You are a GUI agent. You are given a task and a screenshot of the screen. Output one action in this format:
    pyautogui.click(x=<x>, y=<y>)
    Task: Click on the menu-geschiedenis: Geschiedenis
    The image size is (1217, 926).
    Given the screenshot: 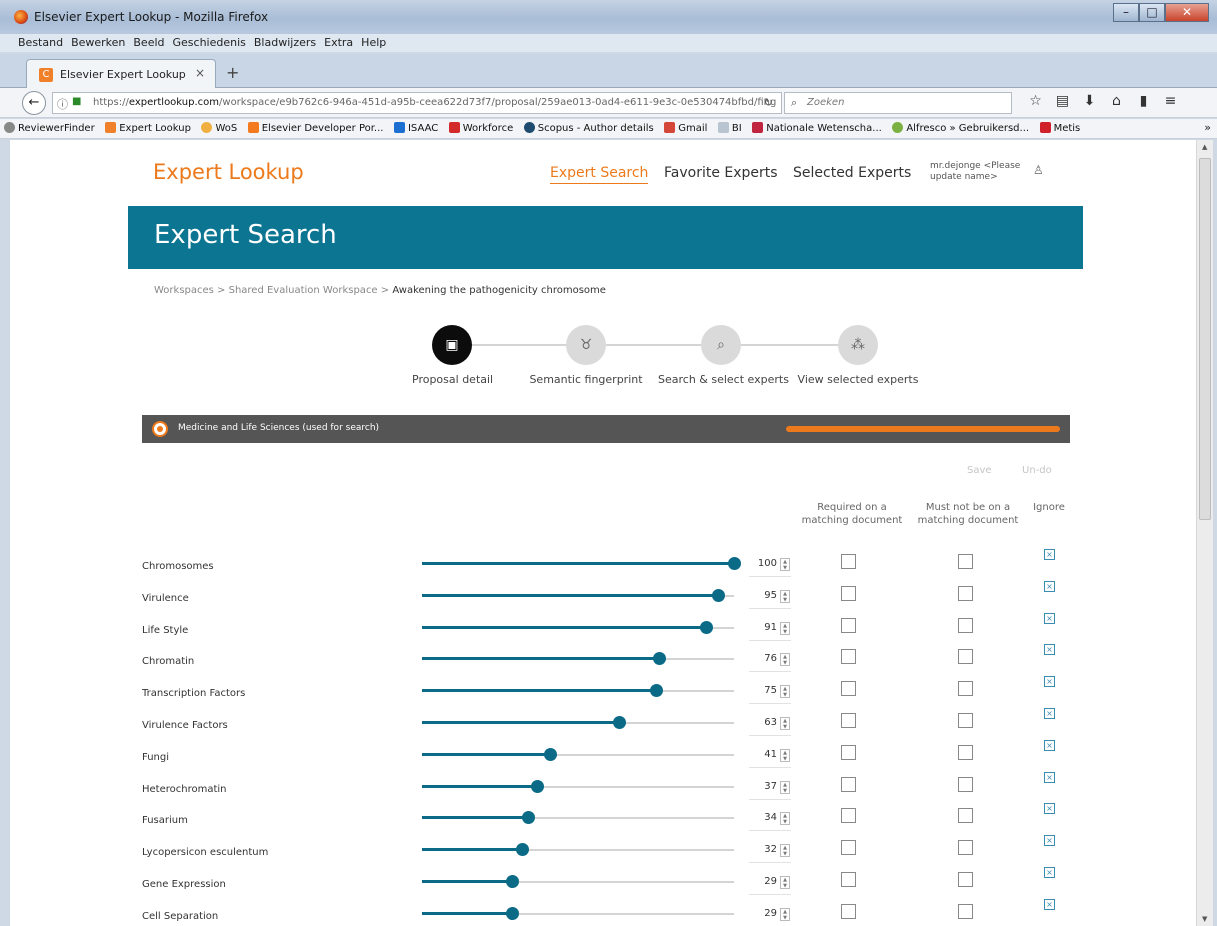 What is the action you would take?
    pyautogui.click(x=209, y=43)
    